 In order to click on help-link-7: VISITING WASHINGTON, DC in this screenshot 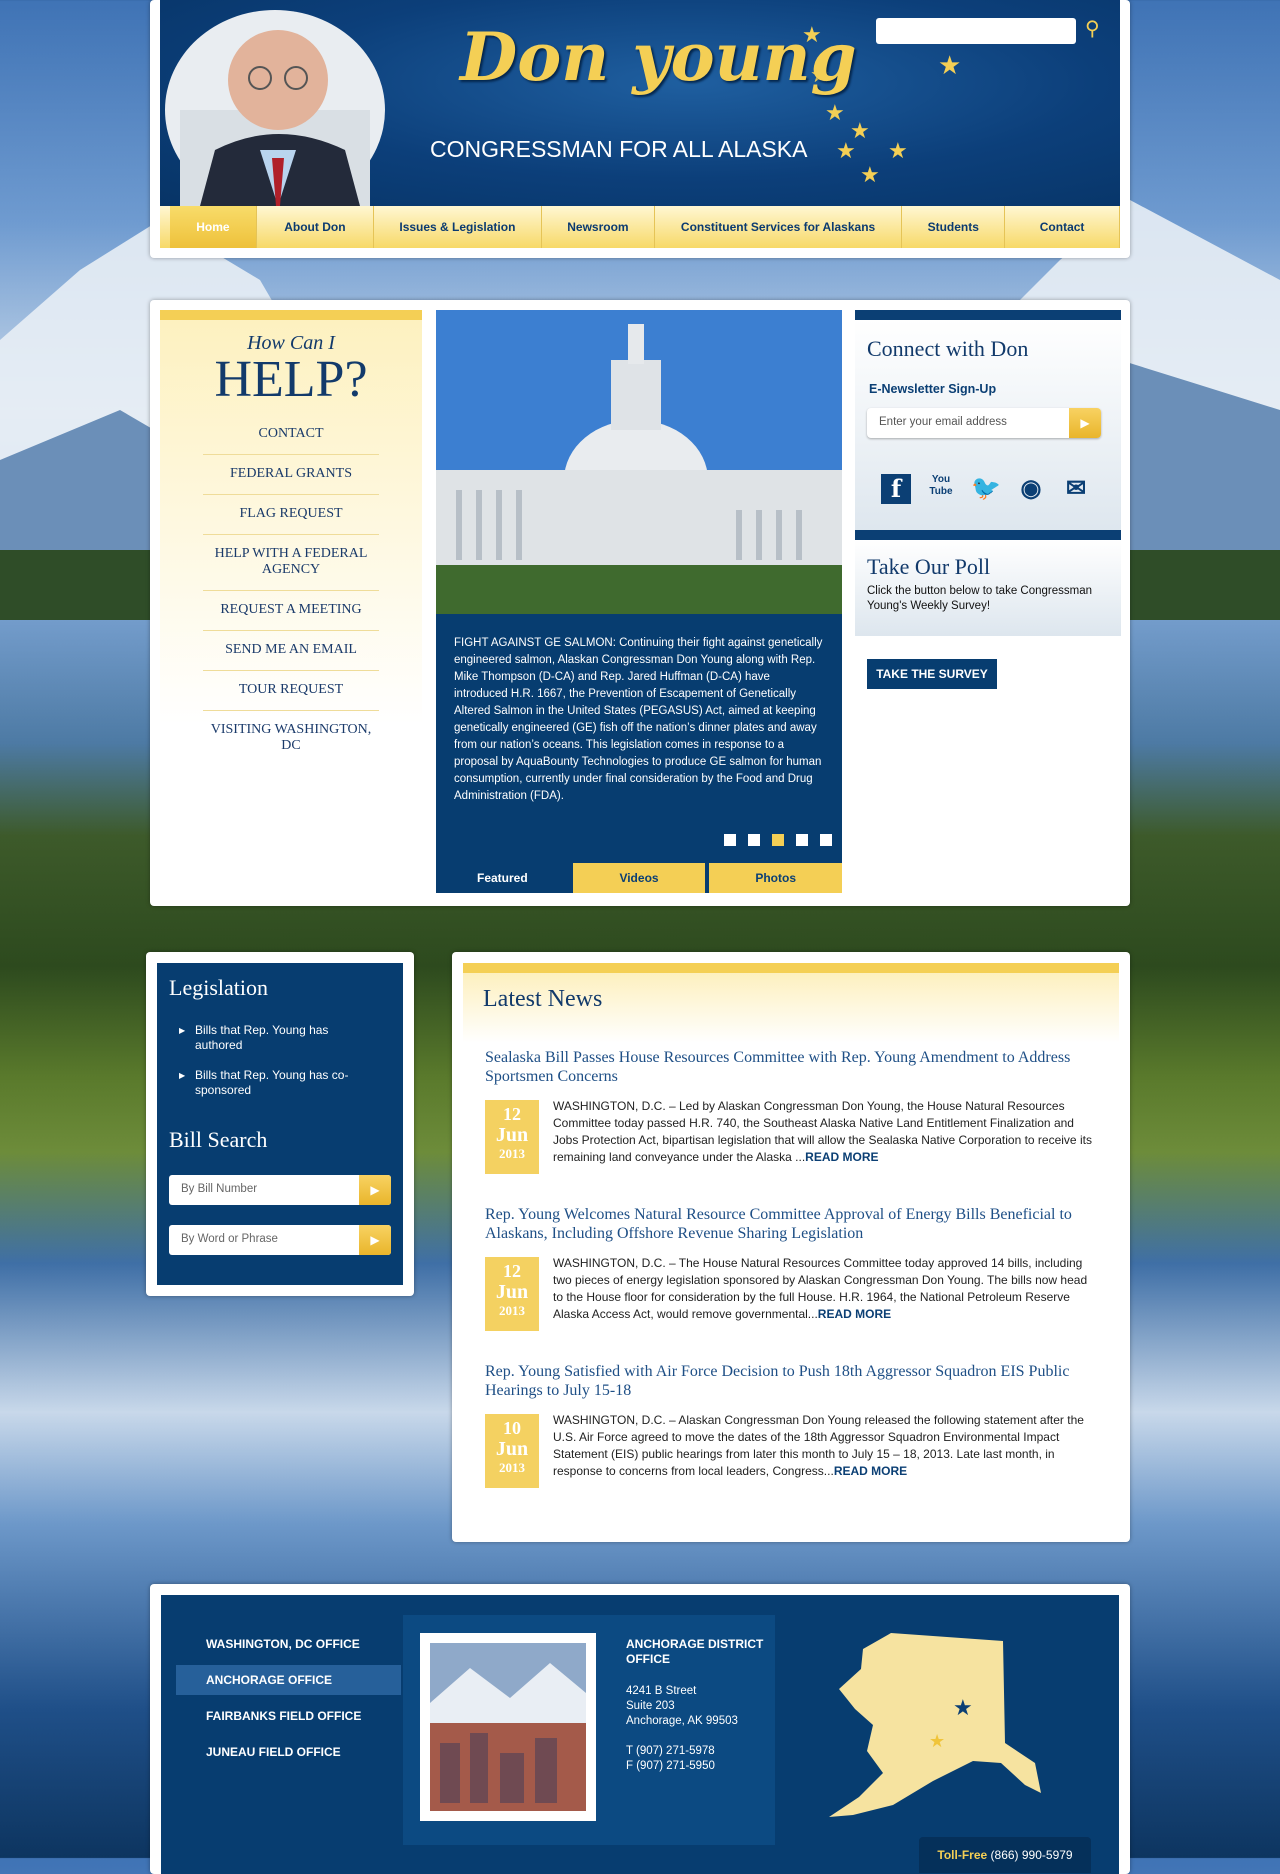, I will do `click(291, 738)`.